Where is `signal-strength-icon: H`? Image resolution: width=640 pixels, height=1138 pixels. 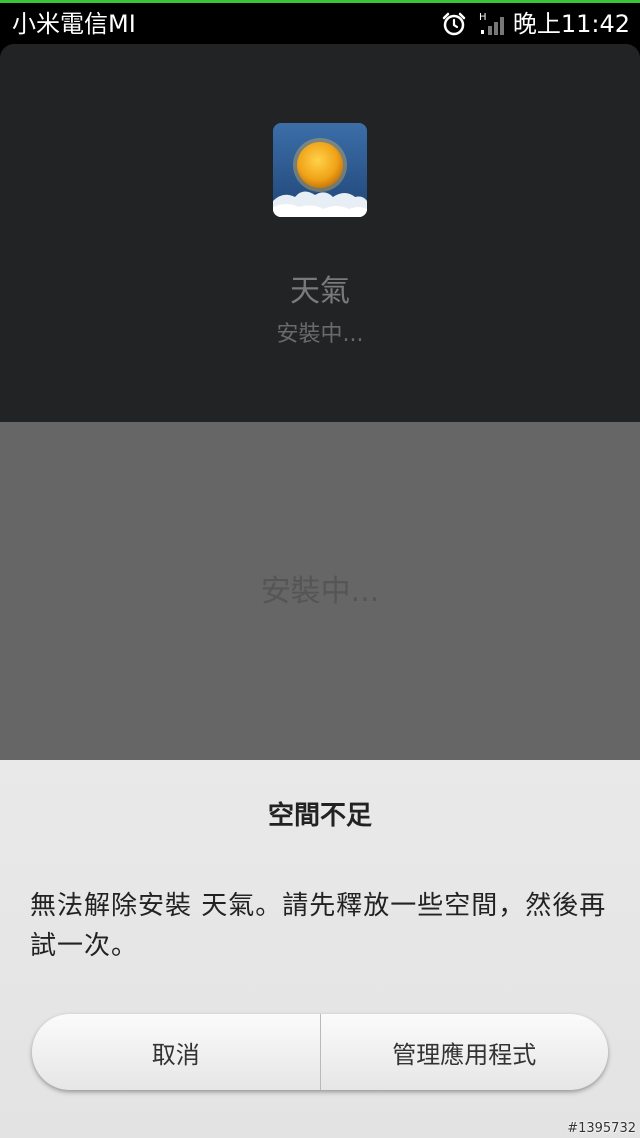 signal-strength-icon: H is located at coordinates (491, 23).